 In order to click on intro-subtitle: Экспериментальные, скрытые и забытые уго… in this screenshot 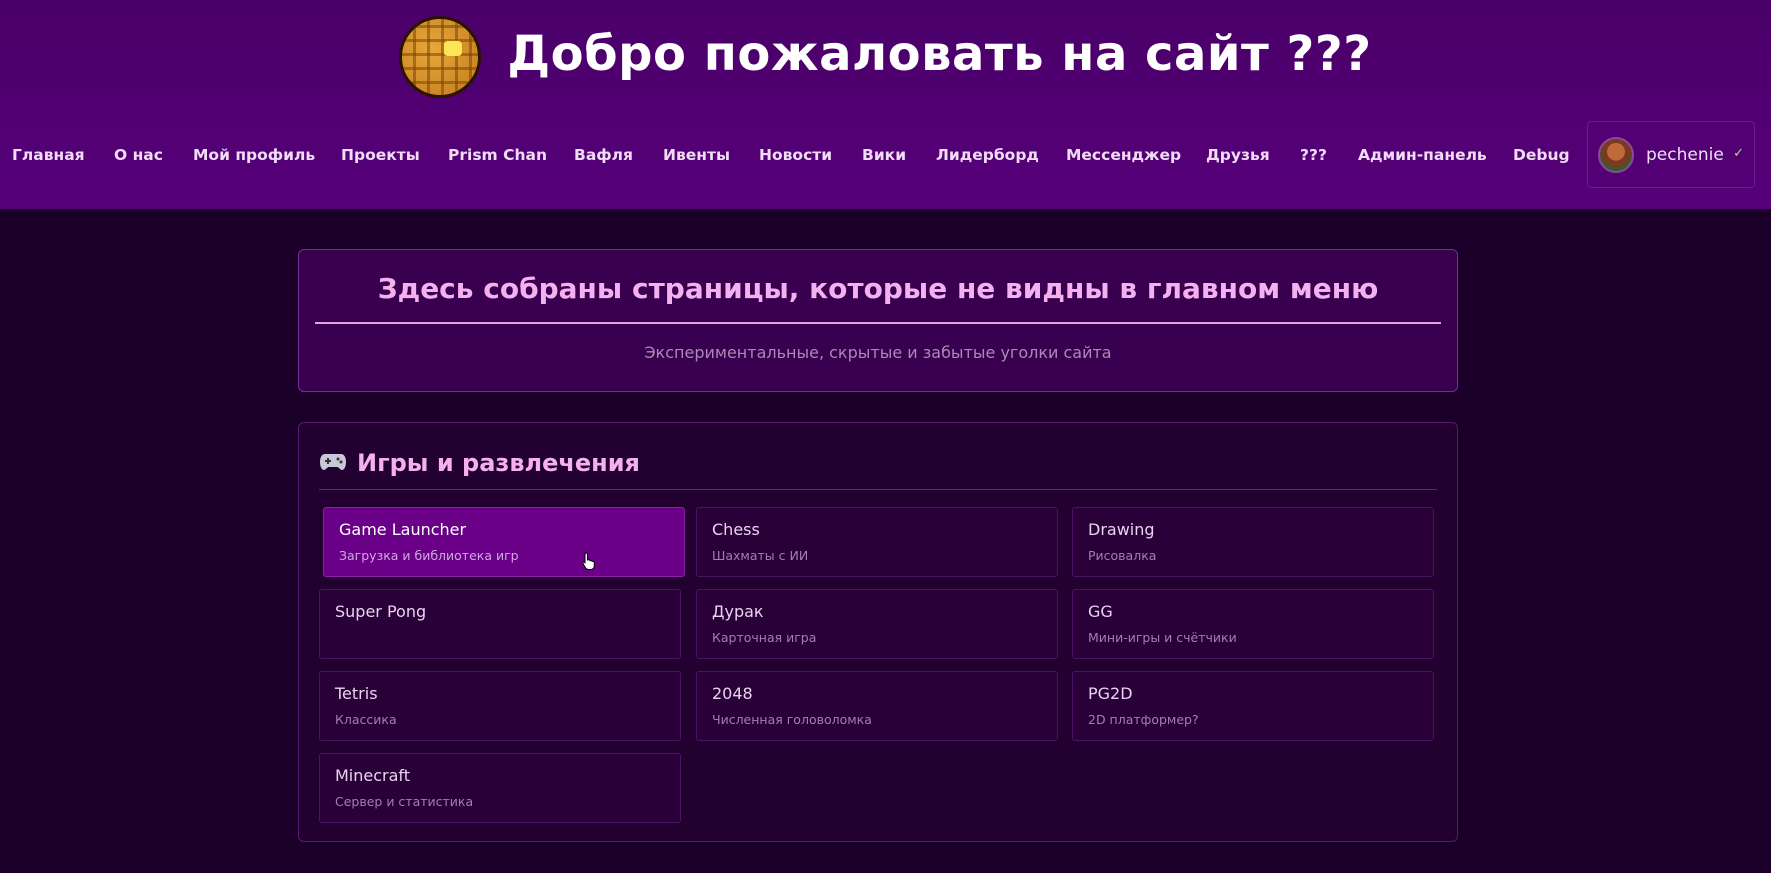, I will do `click(878, 352)`.